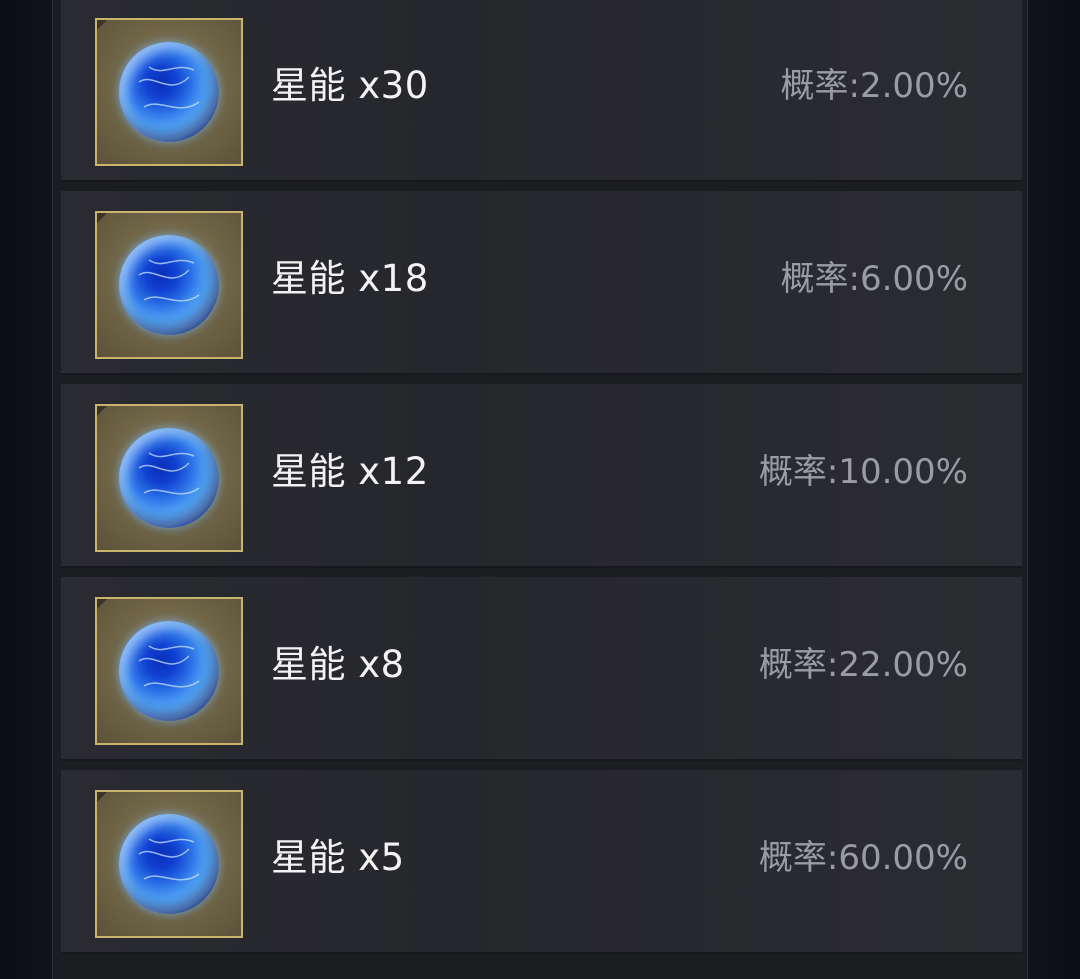  Describe the element at coordinates (874, 86) in the screenshot. I see `item-probability: 概率:2.00%` at that location.